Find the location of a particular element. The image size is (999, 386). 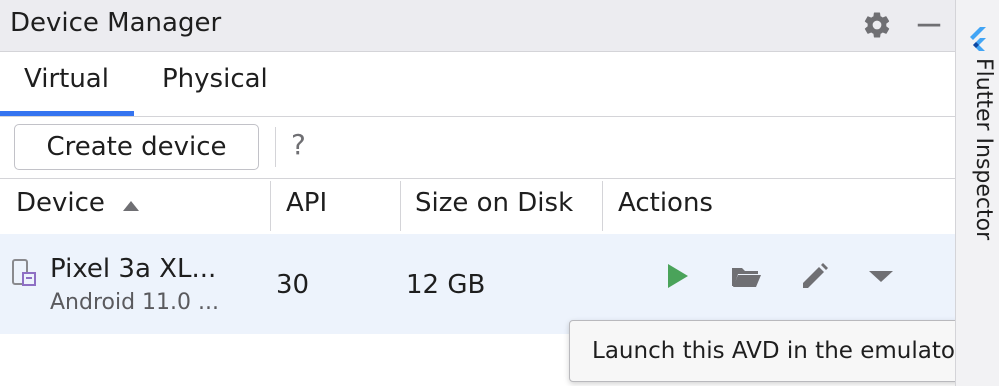

flutter-inspector-tab: Flutter Inspector is located at coordinates (981, 158).